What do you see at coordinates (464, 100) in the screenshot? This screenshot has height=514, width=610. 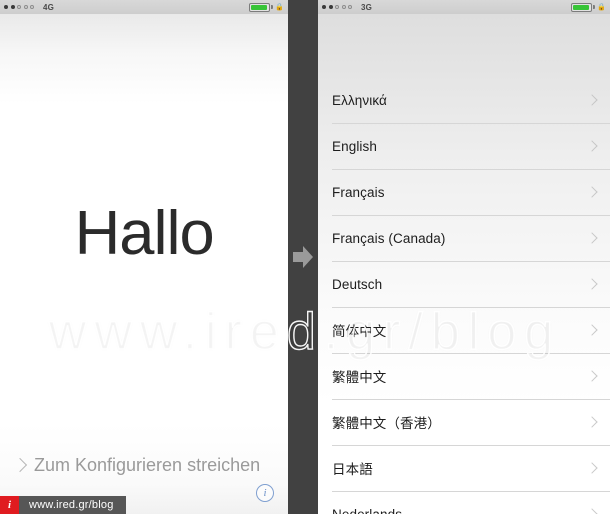 I see `language-row: Ελληνικά` at bounding box center [464, 100].